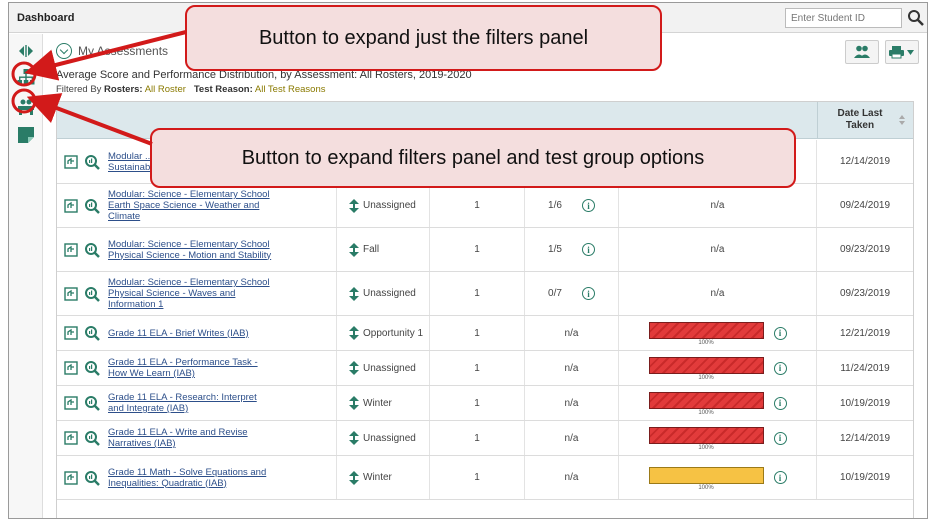 This screenshot has width=930, height=519. Describe the element at coordinates (865, 333) in the screenshot. I see `date-last-taken: 12/21/2019` at that location.